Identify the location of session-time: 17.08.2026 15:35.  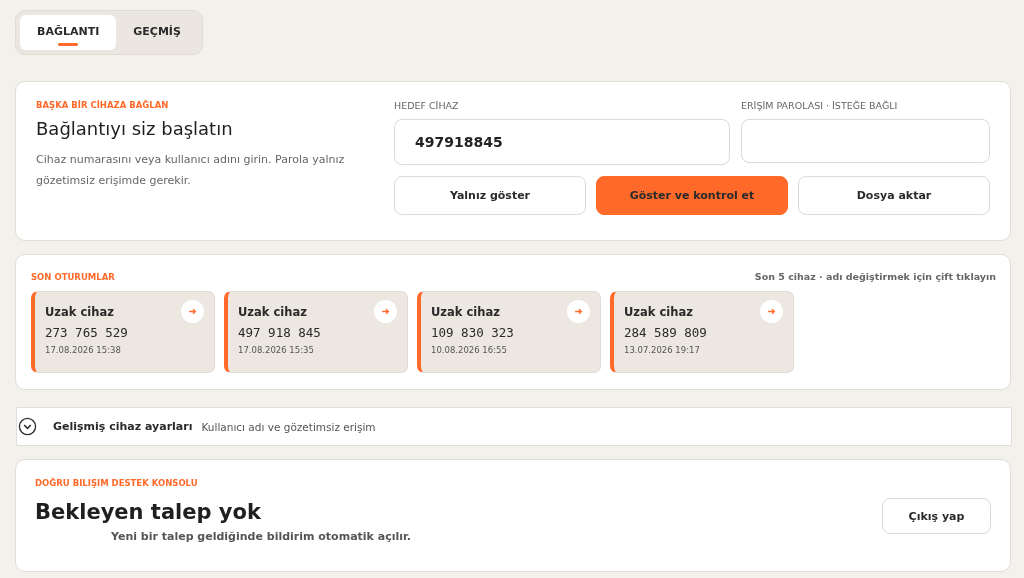
(276, 350).